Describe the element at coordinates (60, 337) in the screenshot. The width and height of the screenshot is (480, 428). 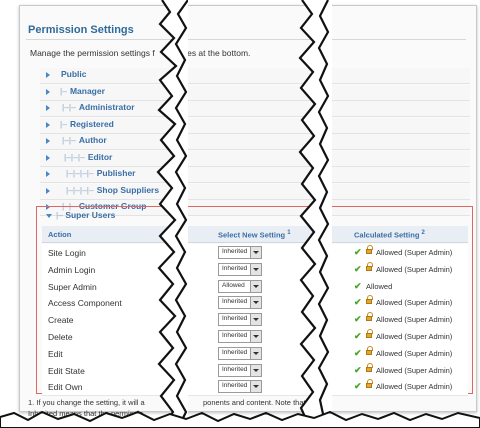
I see `action-name: Delete` at that location.